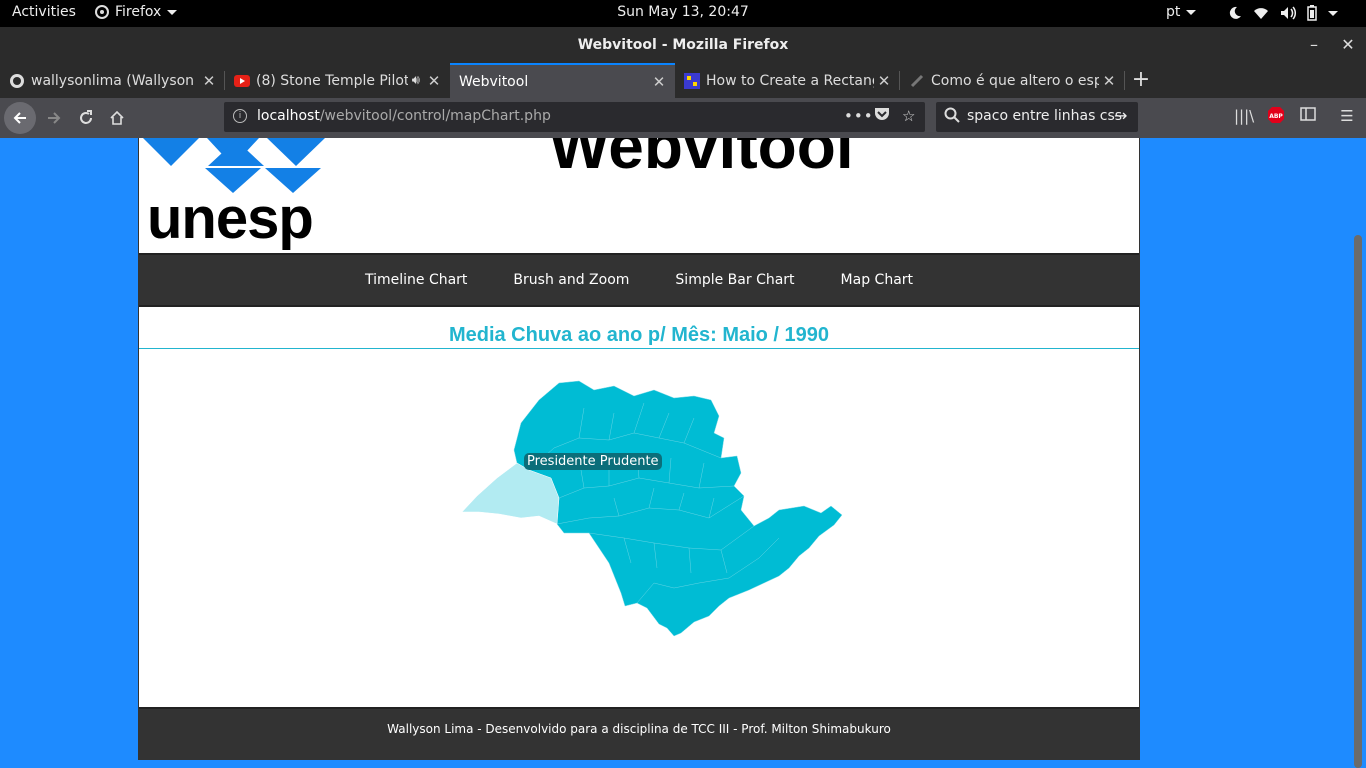 The width and height of the screenshot is (1366, 768). I want to click on language-label: pt, so click(1173, 12).